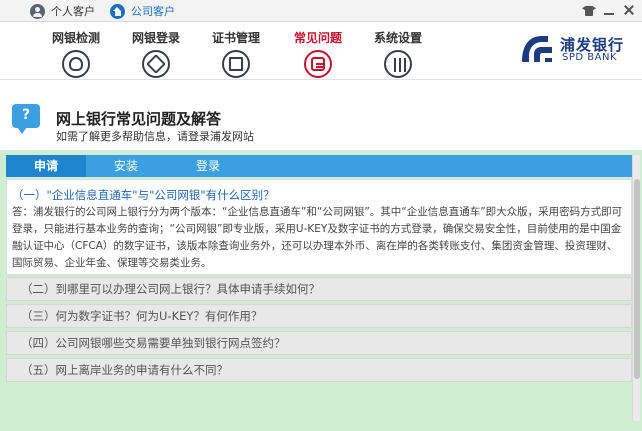 Image resolution: width=642 pixels, height=431 pixels. Describe the element at coordinates (236, 64) in the screenshot. I see `certificate-icon` at that location.